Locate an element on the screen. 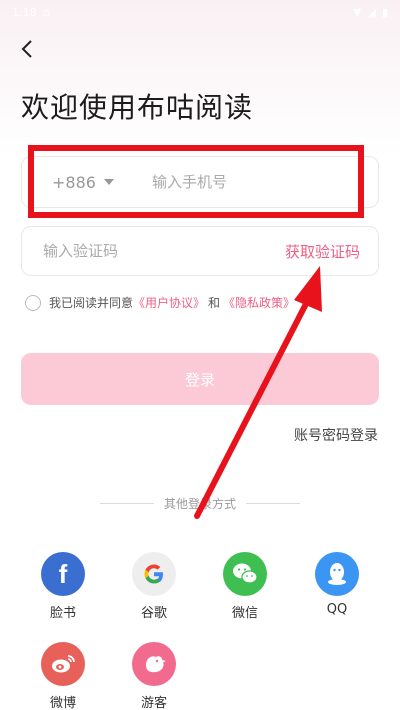  social-label: 微博 is located at coordinates (62, 703).